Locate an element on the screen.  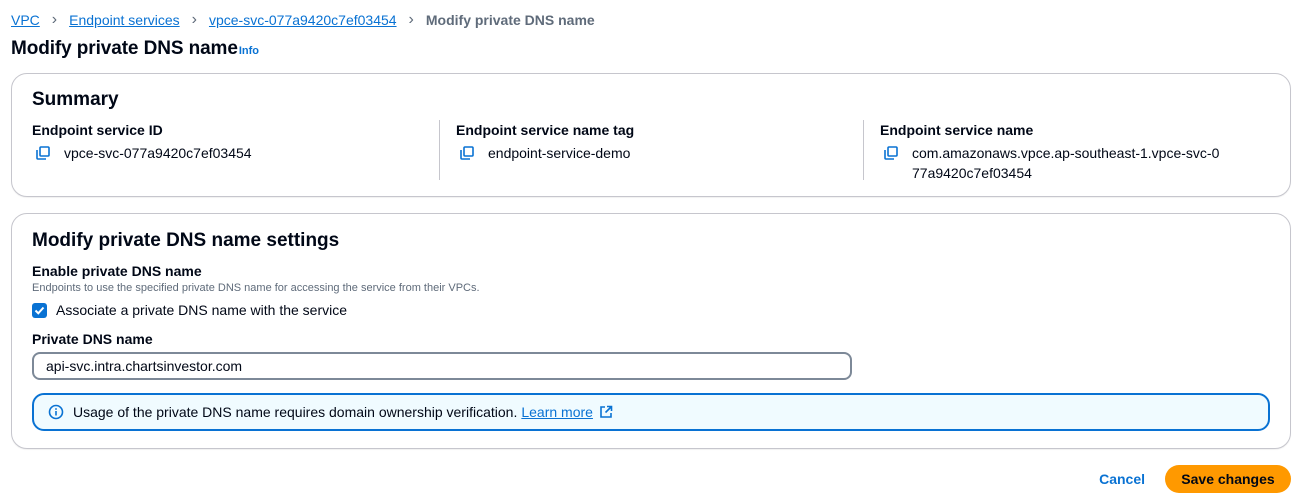
save-changes-button: Save changes is located at coordinates (1228, 479).